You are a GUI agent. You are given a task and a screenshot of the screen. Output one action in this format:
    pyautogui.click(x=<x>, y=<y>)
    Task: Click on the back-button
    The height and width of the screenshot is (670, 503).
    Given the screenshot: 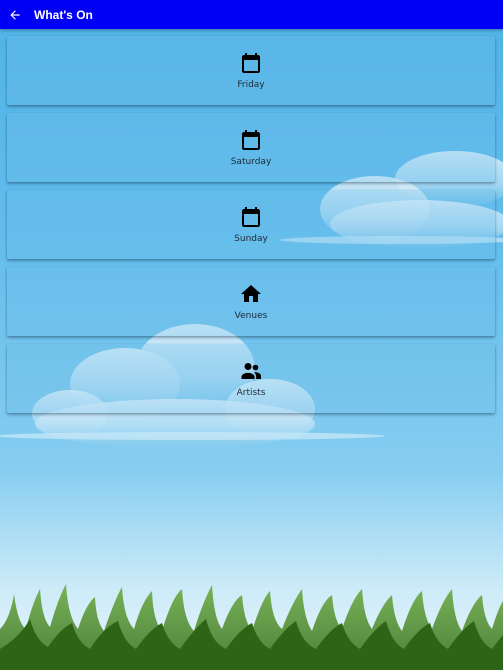 What is the action you would take?
    pyautogui.click(x=15, y=14)
    